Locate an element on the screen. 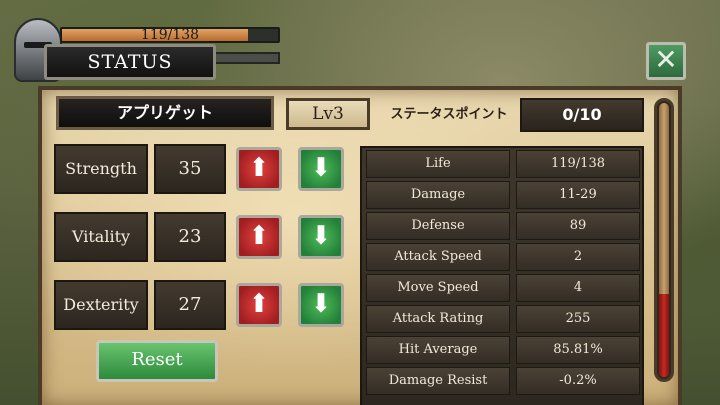 The image size is (720, 405). status-points-value: 0/10 is located at coordinates (582, 115).